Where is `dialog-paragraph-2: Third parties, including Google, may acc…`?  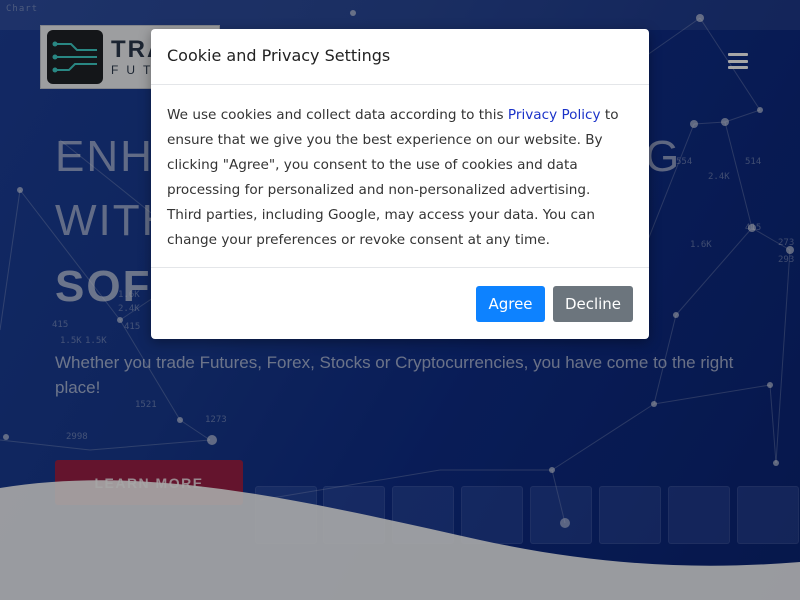
dialog-paragraph-2: Third parties, including Google, may acc… is located at coordinates (381, 227).